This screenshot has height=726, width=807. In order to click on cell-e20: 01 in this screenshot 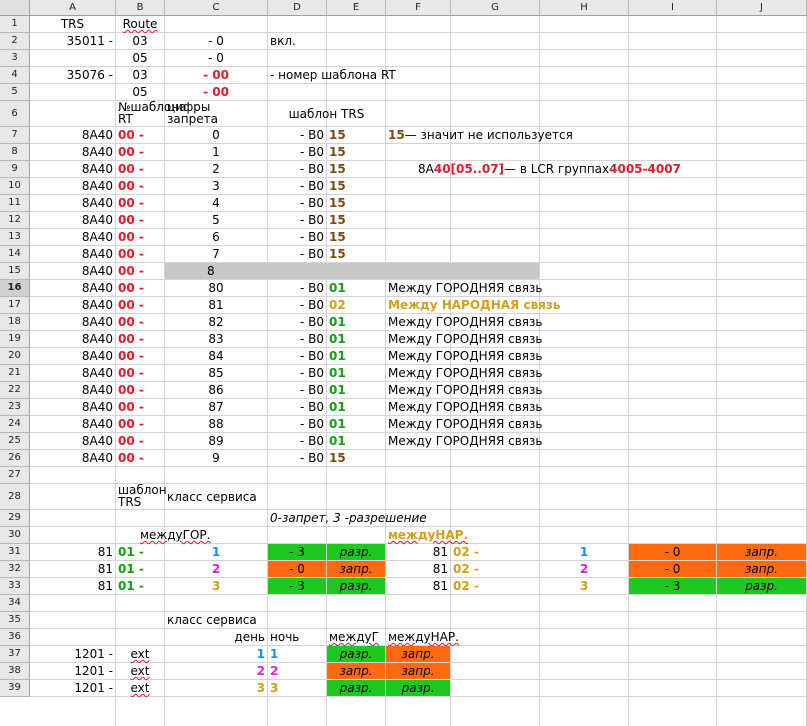, I will do `click(356, 356)`.